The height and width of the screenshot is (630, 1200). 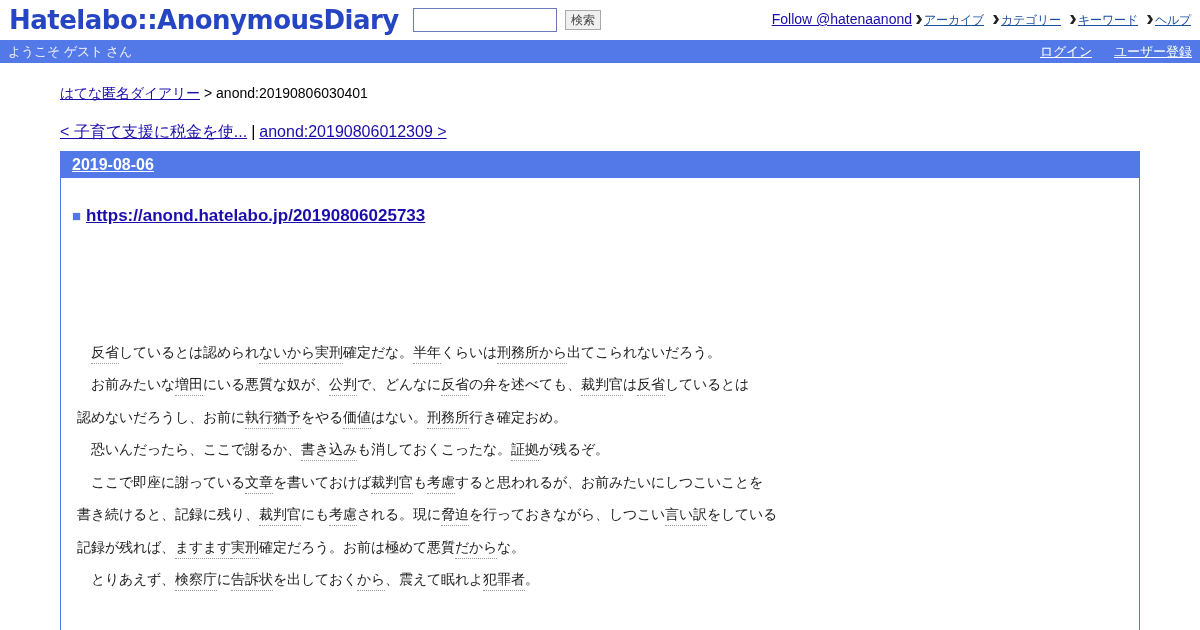 What do you see at coordinates (504, 580) in the screenshot?
I see `keyword-link: 犯罪者` at bounding box center [504, 580].